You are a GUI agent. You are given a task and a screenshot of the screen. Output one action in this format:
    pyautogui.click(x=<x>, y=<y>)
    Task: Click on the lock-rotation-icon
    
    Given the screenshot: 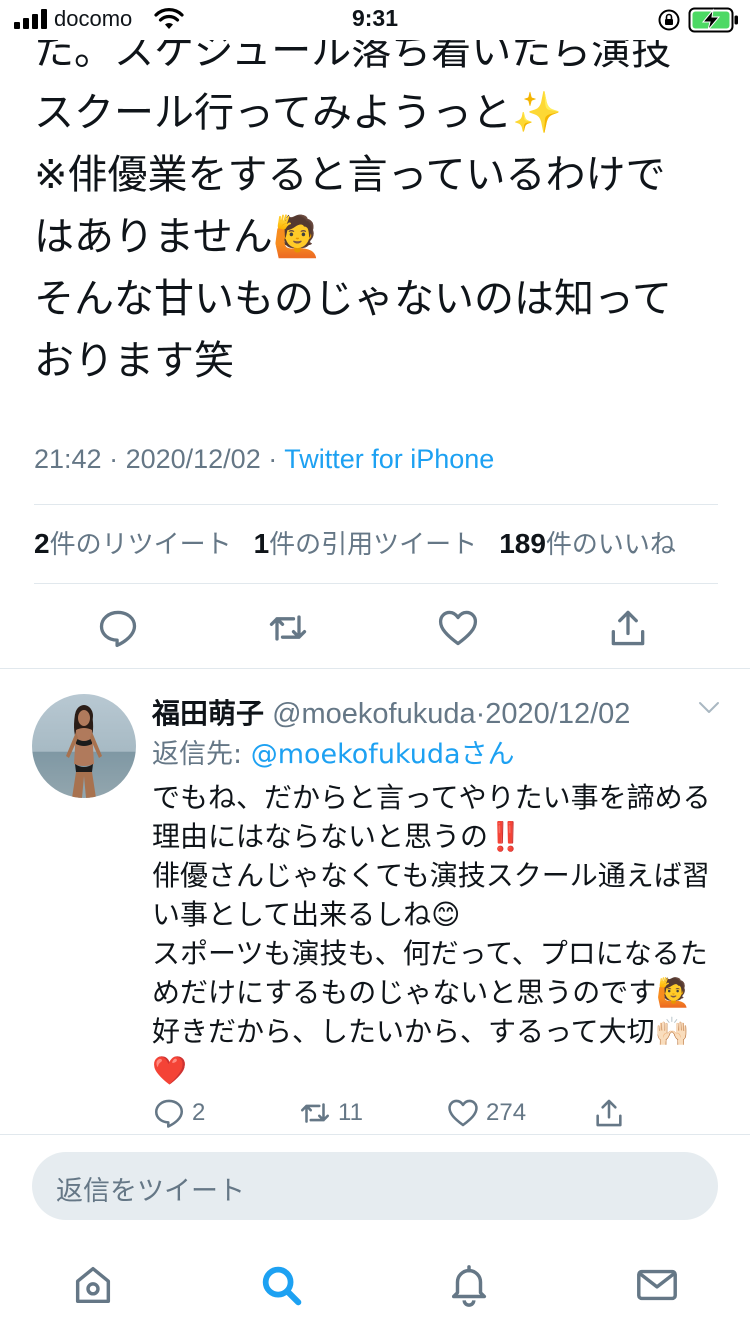 What is the action you would take?
    pyautogui.click(x=669, y=20)
    